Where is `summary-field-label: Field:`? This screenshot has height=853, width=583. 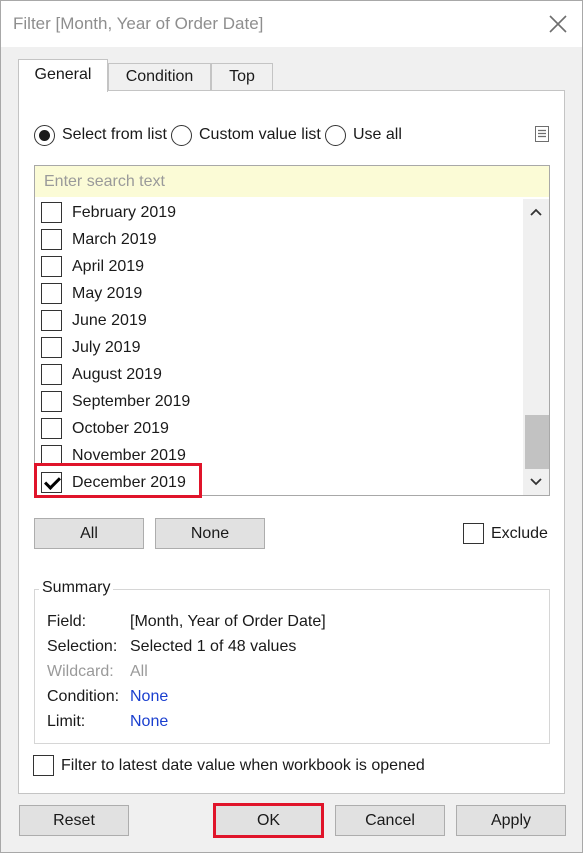
summary-field-label: Field: is located at coordinates (67, 621).